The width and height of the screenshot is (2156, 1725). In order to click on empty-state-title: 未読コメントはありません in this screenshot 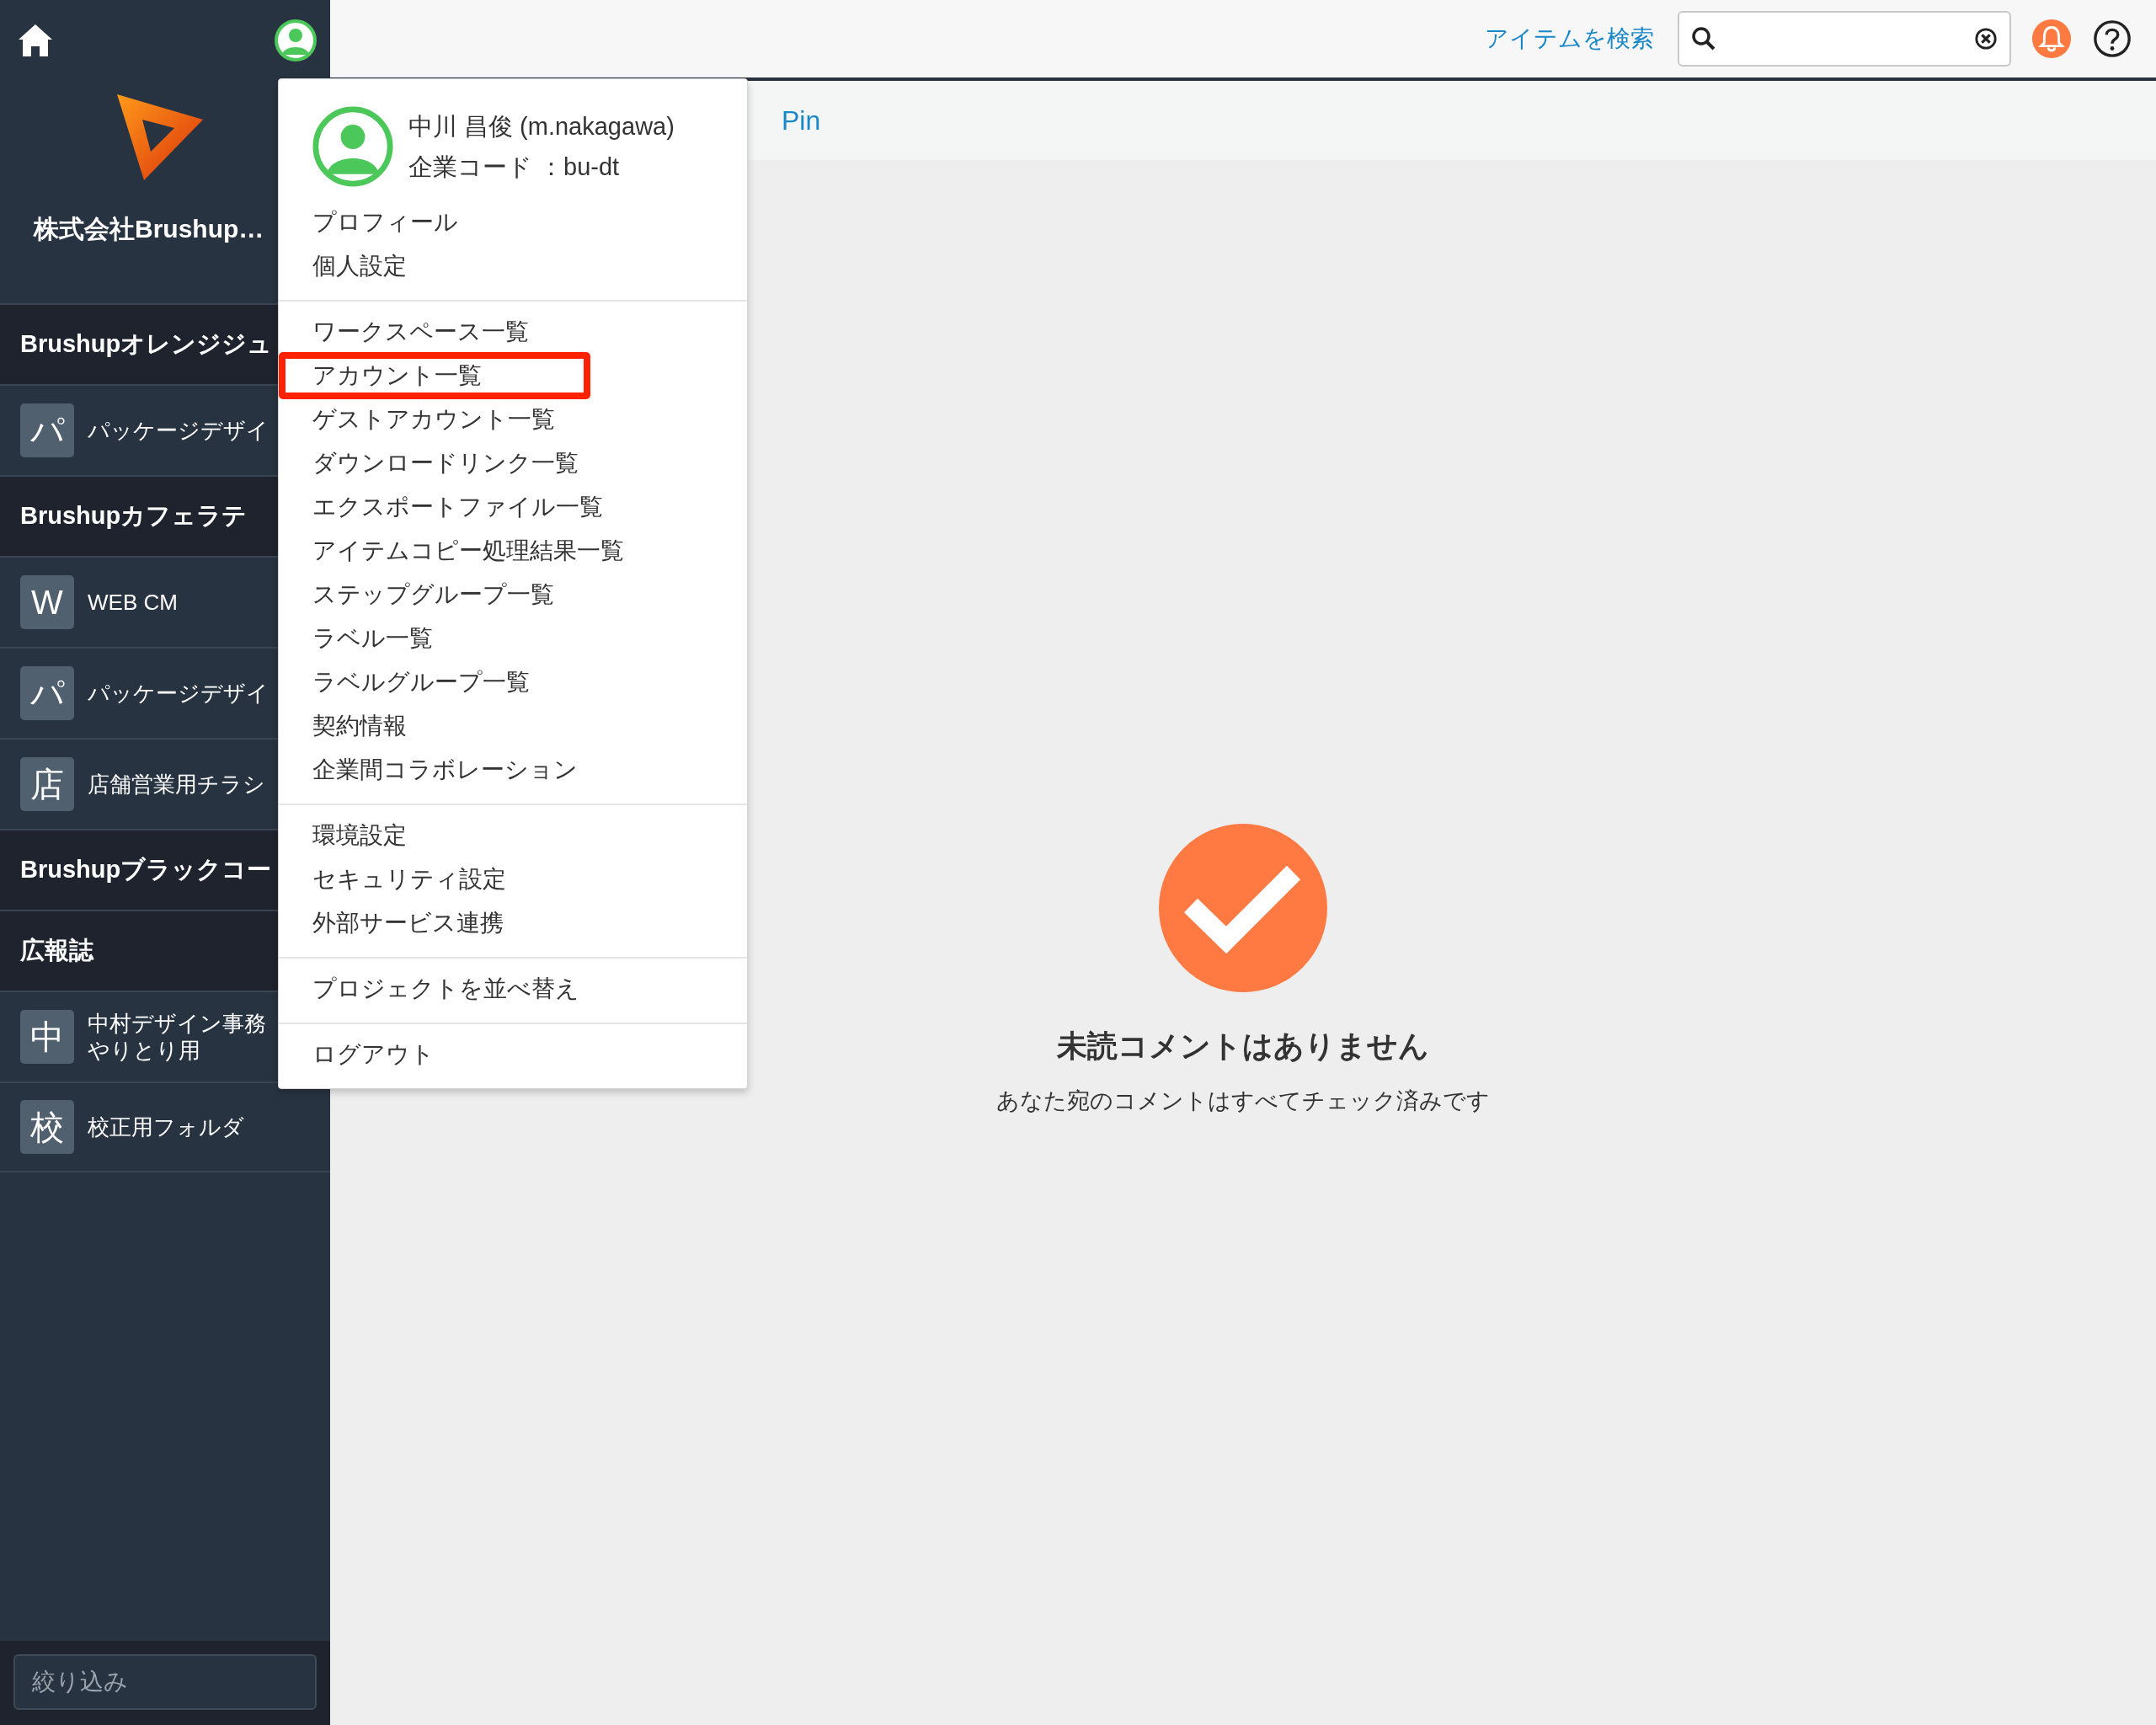, I will do `click(1243, 1046)`.